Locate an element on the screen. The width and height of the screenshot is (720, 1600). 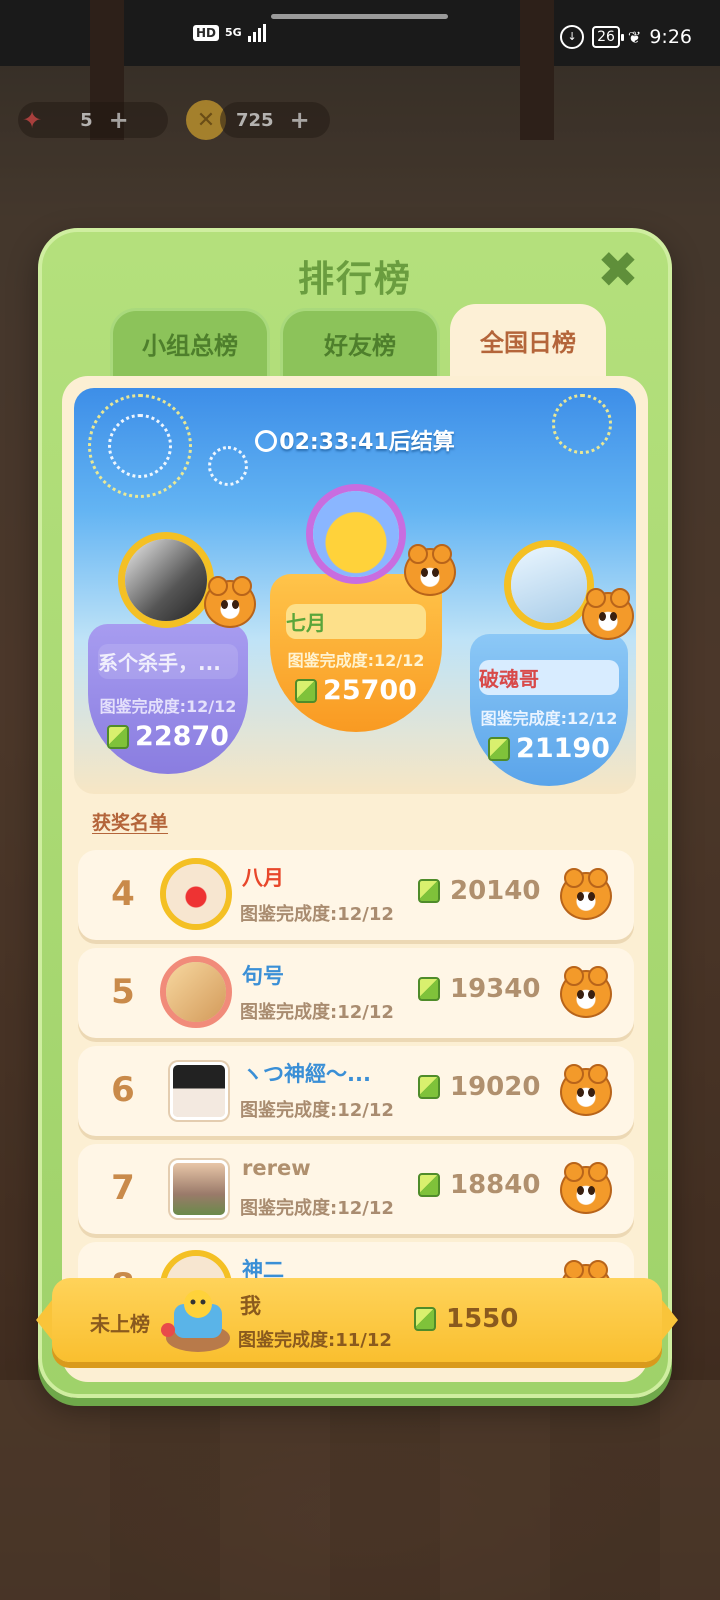
podium-third-score-row: 21190 is located at coordinates (549, 748).